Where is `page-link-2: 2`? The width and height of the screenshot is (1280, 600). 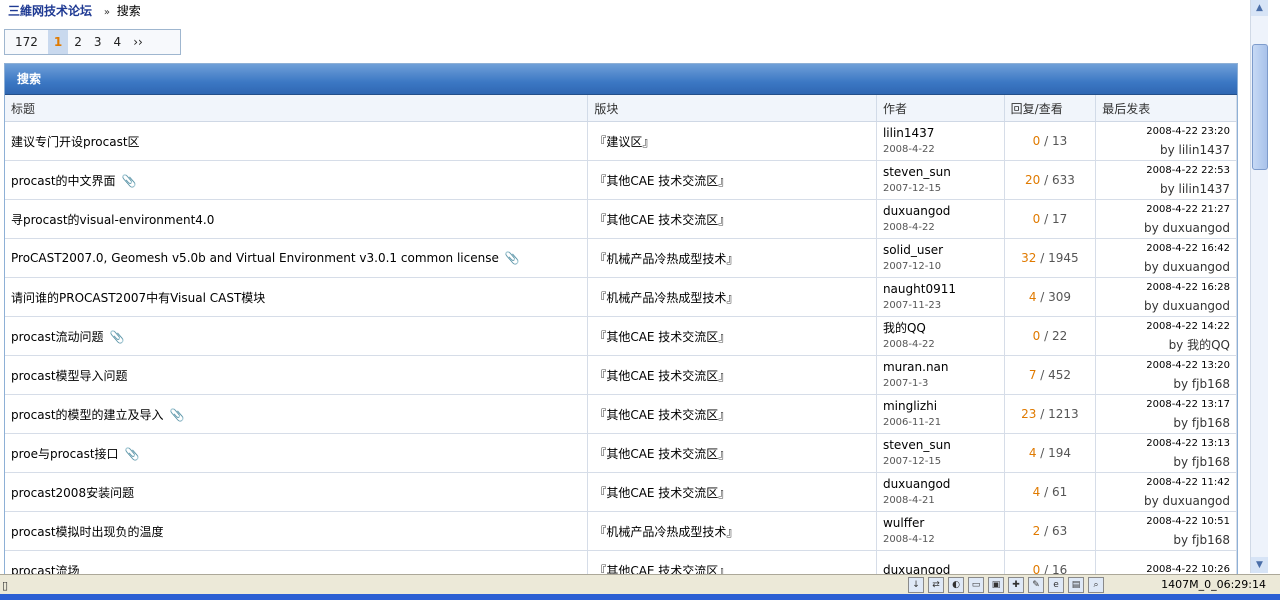 page-link-2: 2 is located at coordinates (78, 42).